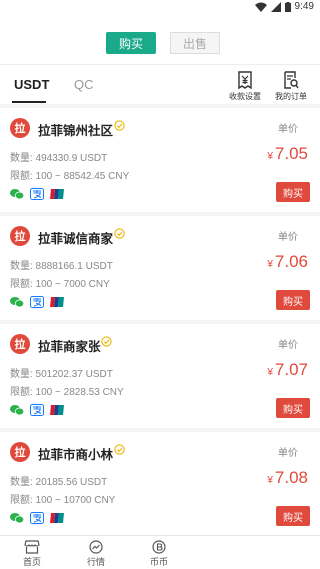 The image size is (320, 569). I want to click on quantity-text: 数量: 8888166.1 USDT, so click(61, 266).